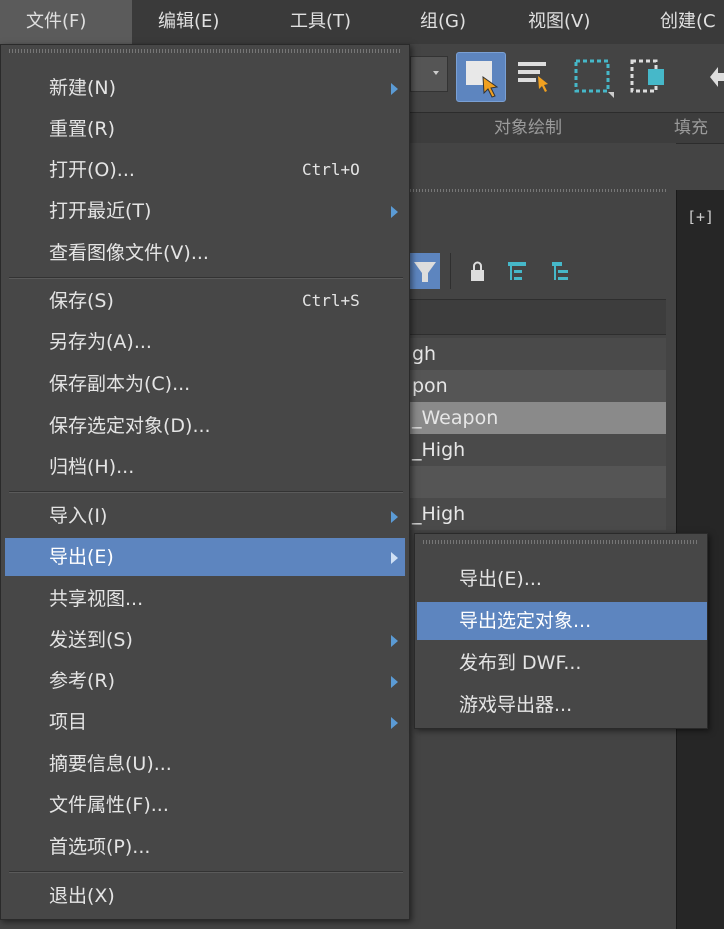 This screenshot has height=929, width=724. I want to click on main-toolbar, so click(567, 78).